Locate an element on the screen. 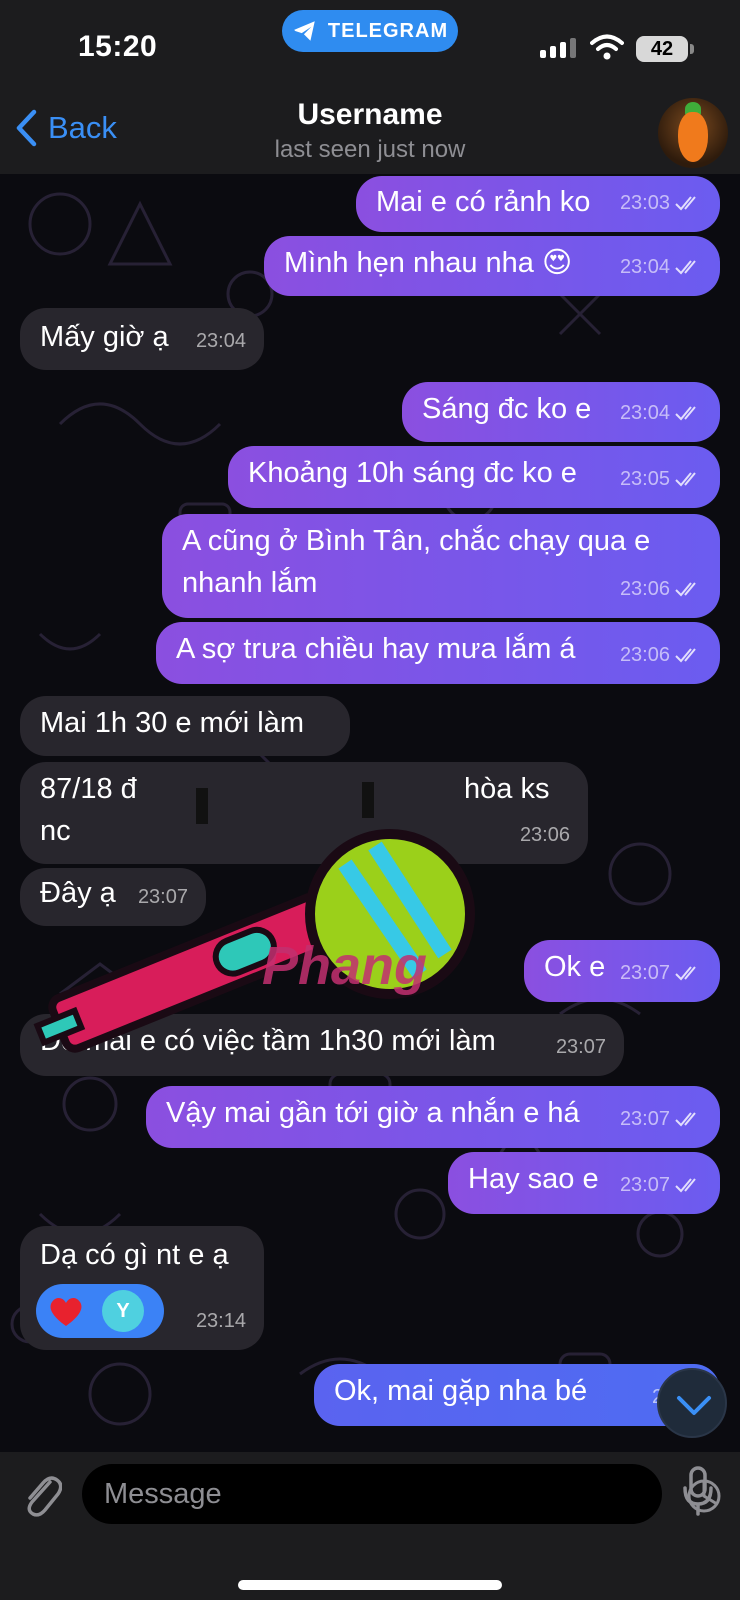 This screenshot has width=740, height=1600. message-text: Vậy mai gần tới giờ a nhắn e há is located at coordinates (373, 1113).